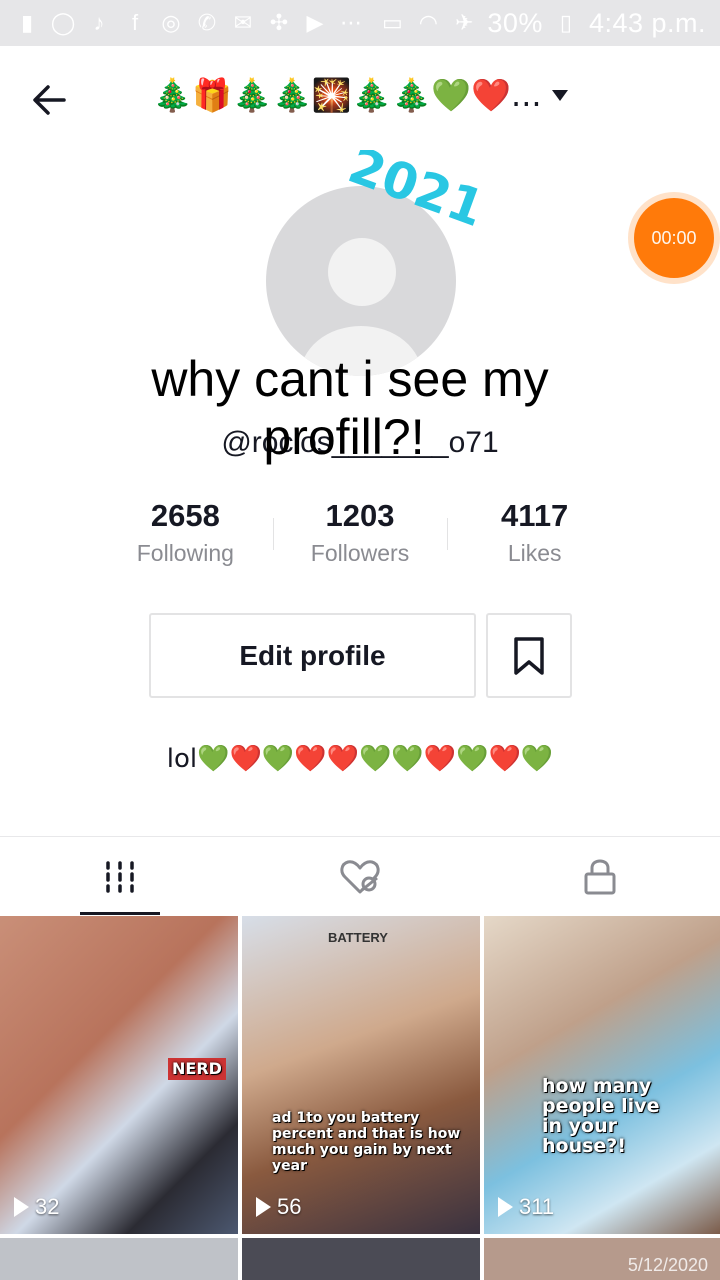 The width and height of the screenshot is (720, 1280). Describe the element at coordinates (360, 553) in the screenshot. I see `stat-label: Followers` at that location.